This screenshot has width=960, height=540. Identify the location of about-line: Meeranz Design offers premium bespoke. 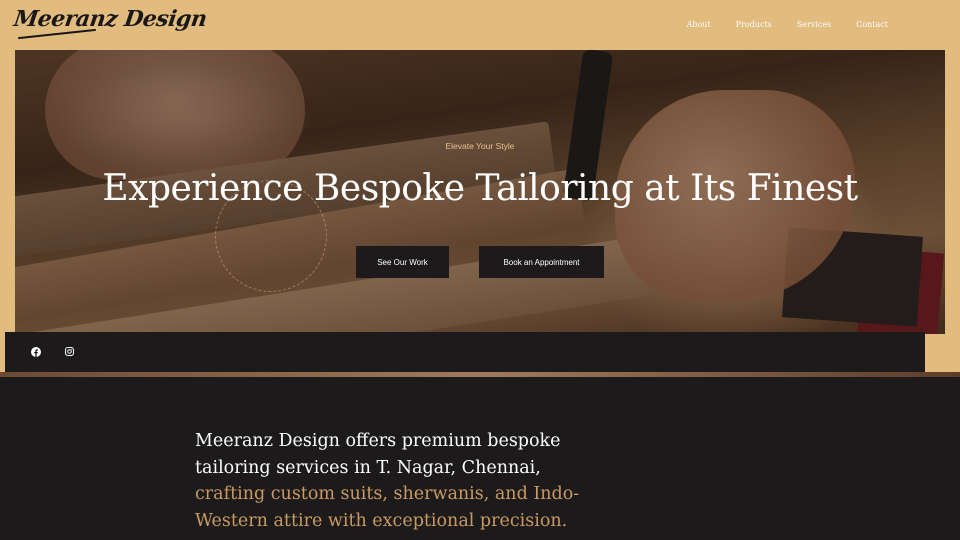
(378, 441).